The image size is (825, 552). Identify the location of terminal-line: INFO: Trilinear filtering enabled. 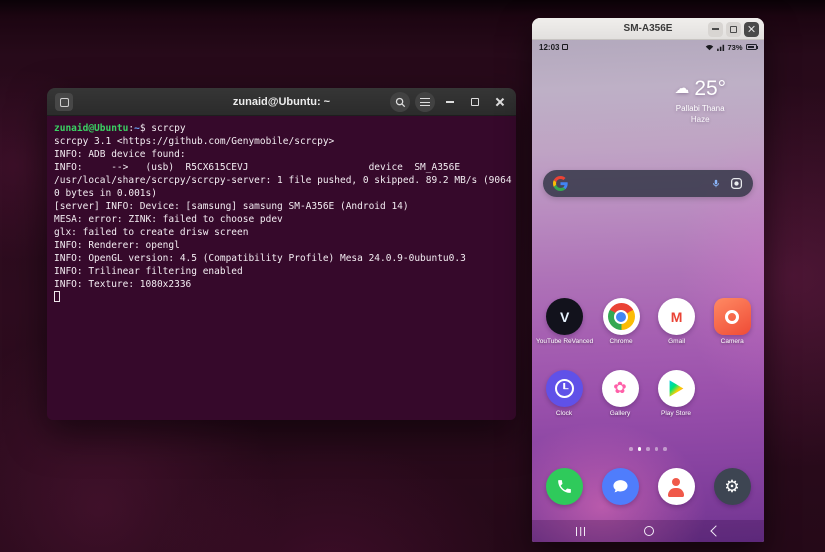
(148, 271).